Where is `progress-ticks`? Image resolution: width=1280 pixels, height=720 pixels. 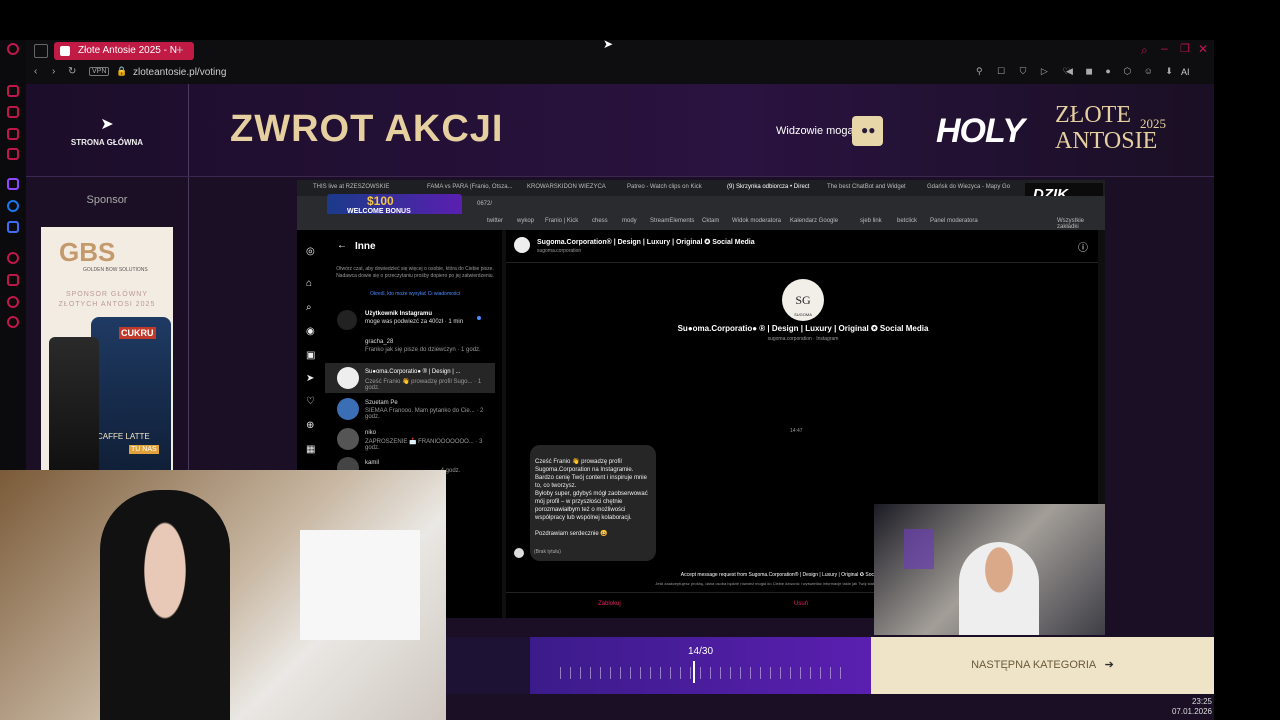
progress-ticks is located at coordinates (702, 673).